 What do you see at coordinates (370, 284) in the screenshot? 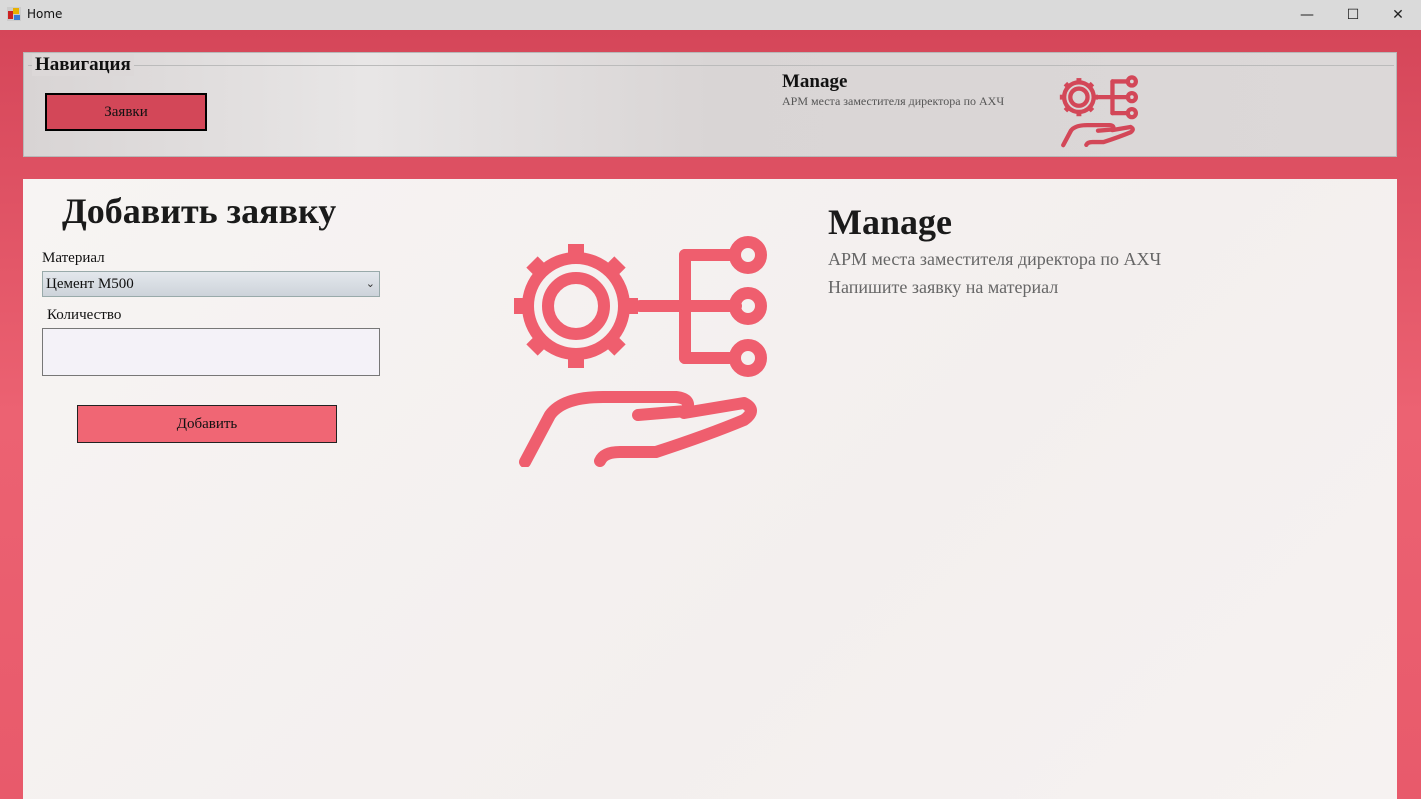
I see `chevron-down-icon: ⌄` at bounding box center [370, 284].